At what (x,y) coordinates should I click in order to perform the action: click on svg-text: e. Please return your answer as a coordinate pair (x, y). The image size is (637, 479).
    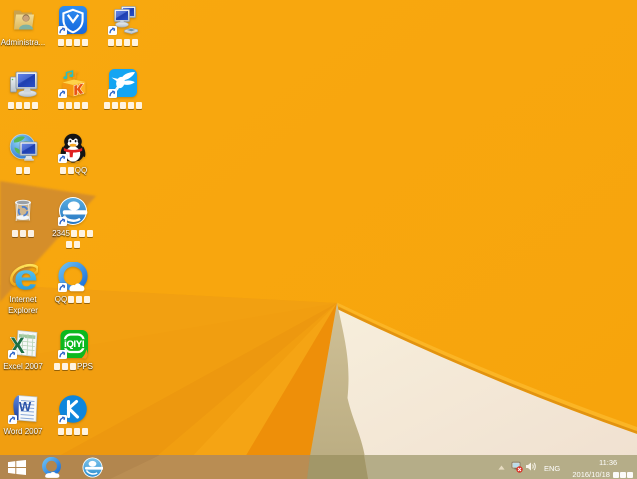
    Looking at the image, I should click on (26, 277).